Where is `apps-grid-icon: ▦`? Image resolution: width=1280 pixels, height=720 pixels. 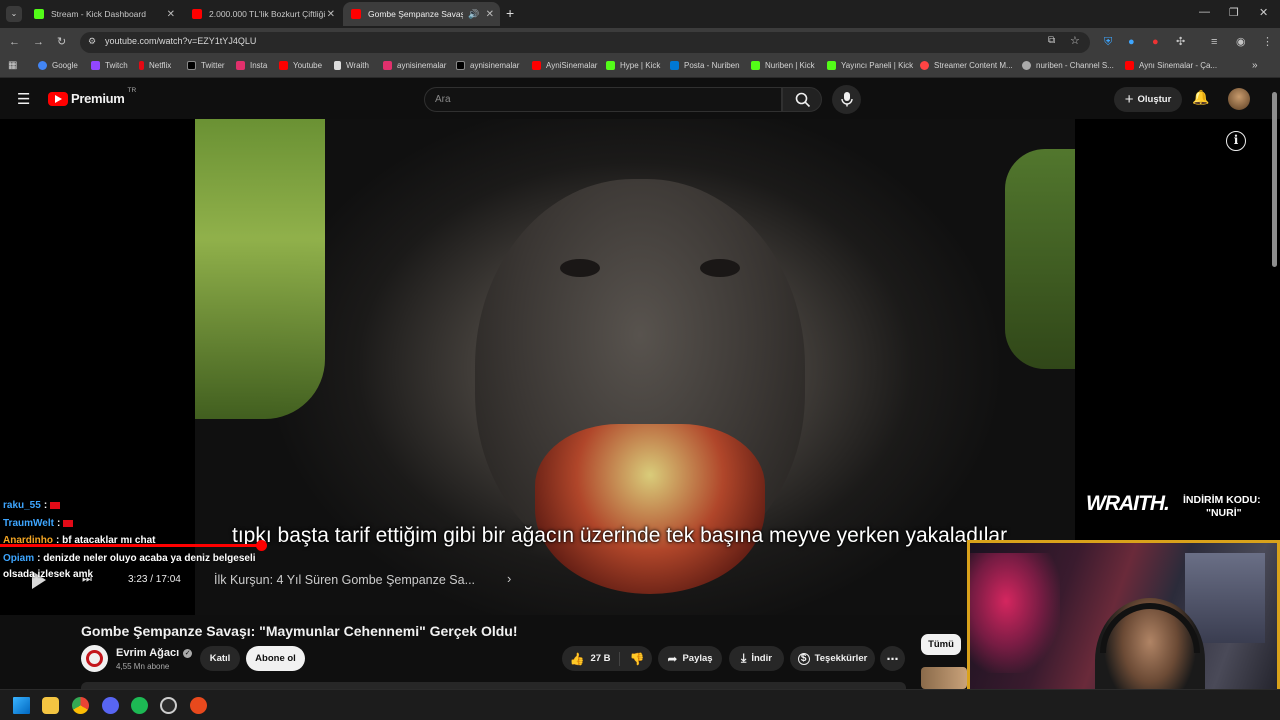 apps-grid-icon: ▦ is located at coordinates (12, 65).